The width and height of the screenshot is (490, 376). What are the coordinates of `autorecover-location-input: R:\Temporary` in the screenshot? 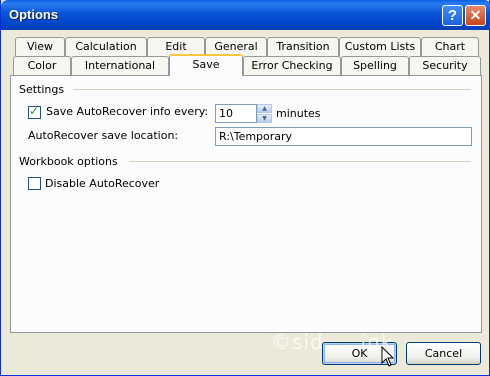 It's located at (343, 136).